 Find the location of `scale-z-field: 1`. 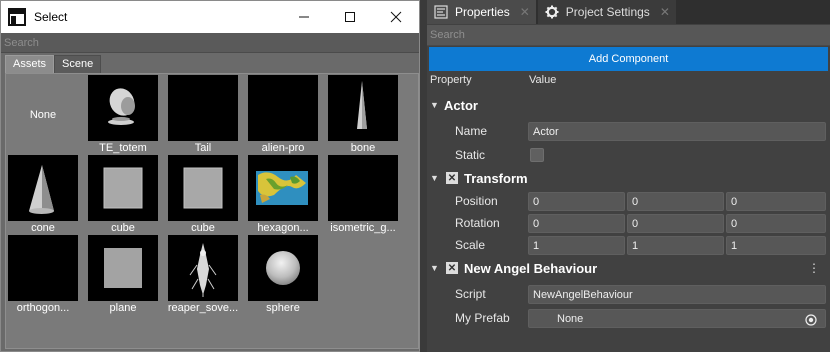

scale-z-field: 1 is located at coordinates (776, 245).